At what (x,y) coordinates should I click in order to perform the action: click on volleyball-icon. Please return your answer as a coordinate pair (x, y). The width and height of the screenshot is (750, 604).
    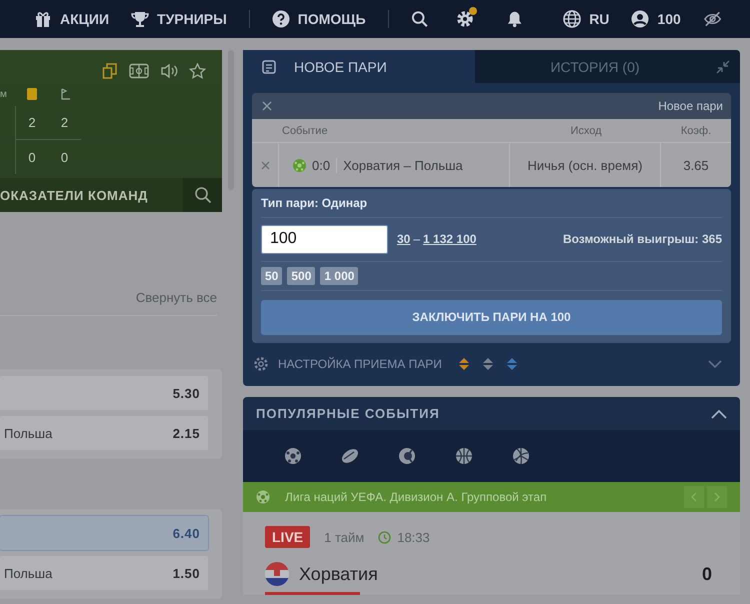
    Looking at the image, I should click on (521, 456).